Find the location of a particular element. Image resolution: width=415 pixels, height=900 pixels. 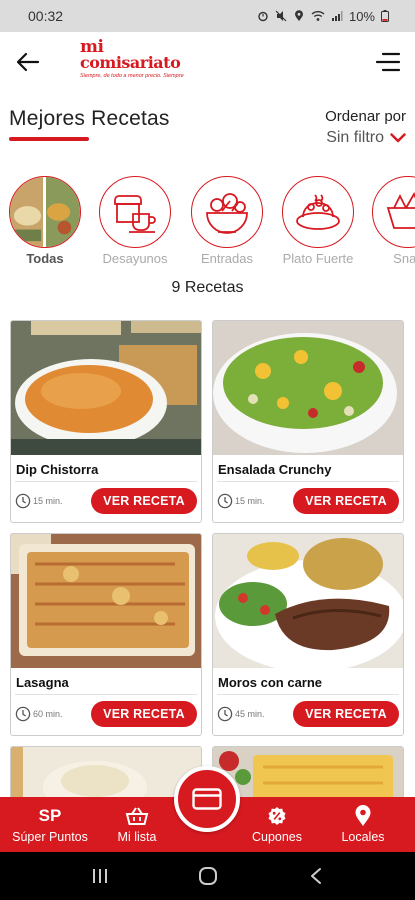

back-button is located at coordinates (28, 62).